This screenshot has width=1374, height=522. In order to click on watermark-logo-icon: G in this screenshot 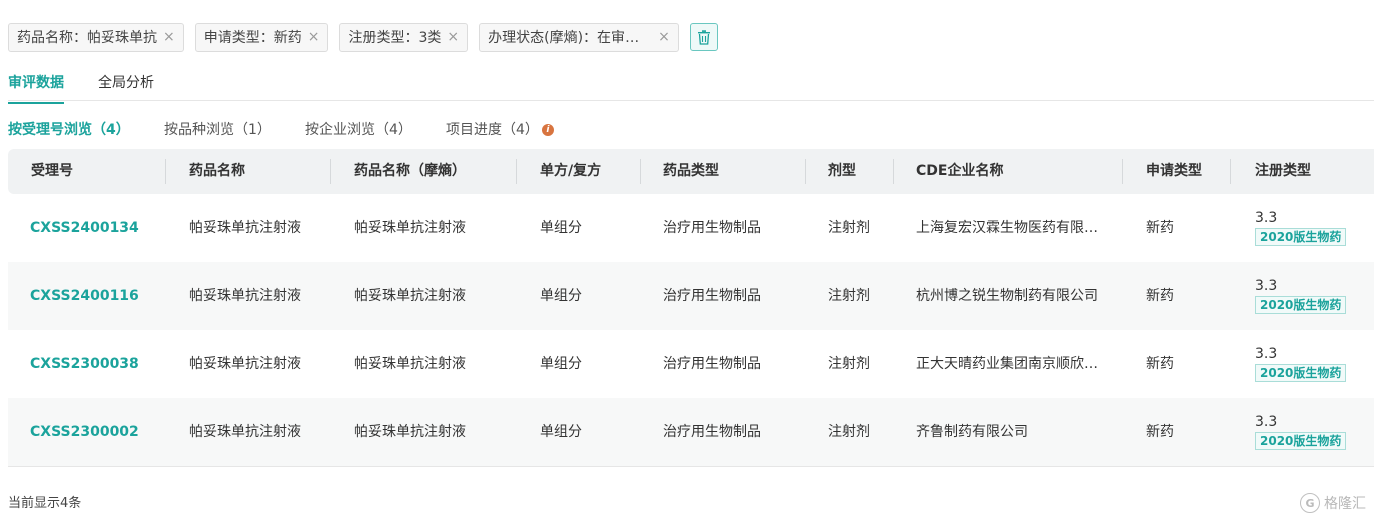, I will do `click(1310, 503)`.